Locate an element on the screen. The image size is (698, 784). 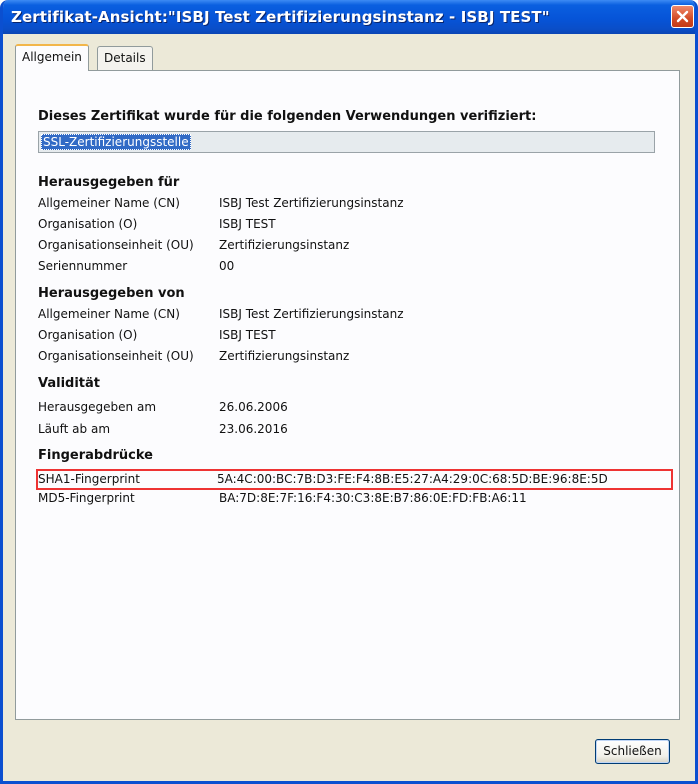
window-close-button is located at coordinates (682, 16).